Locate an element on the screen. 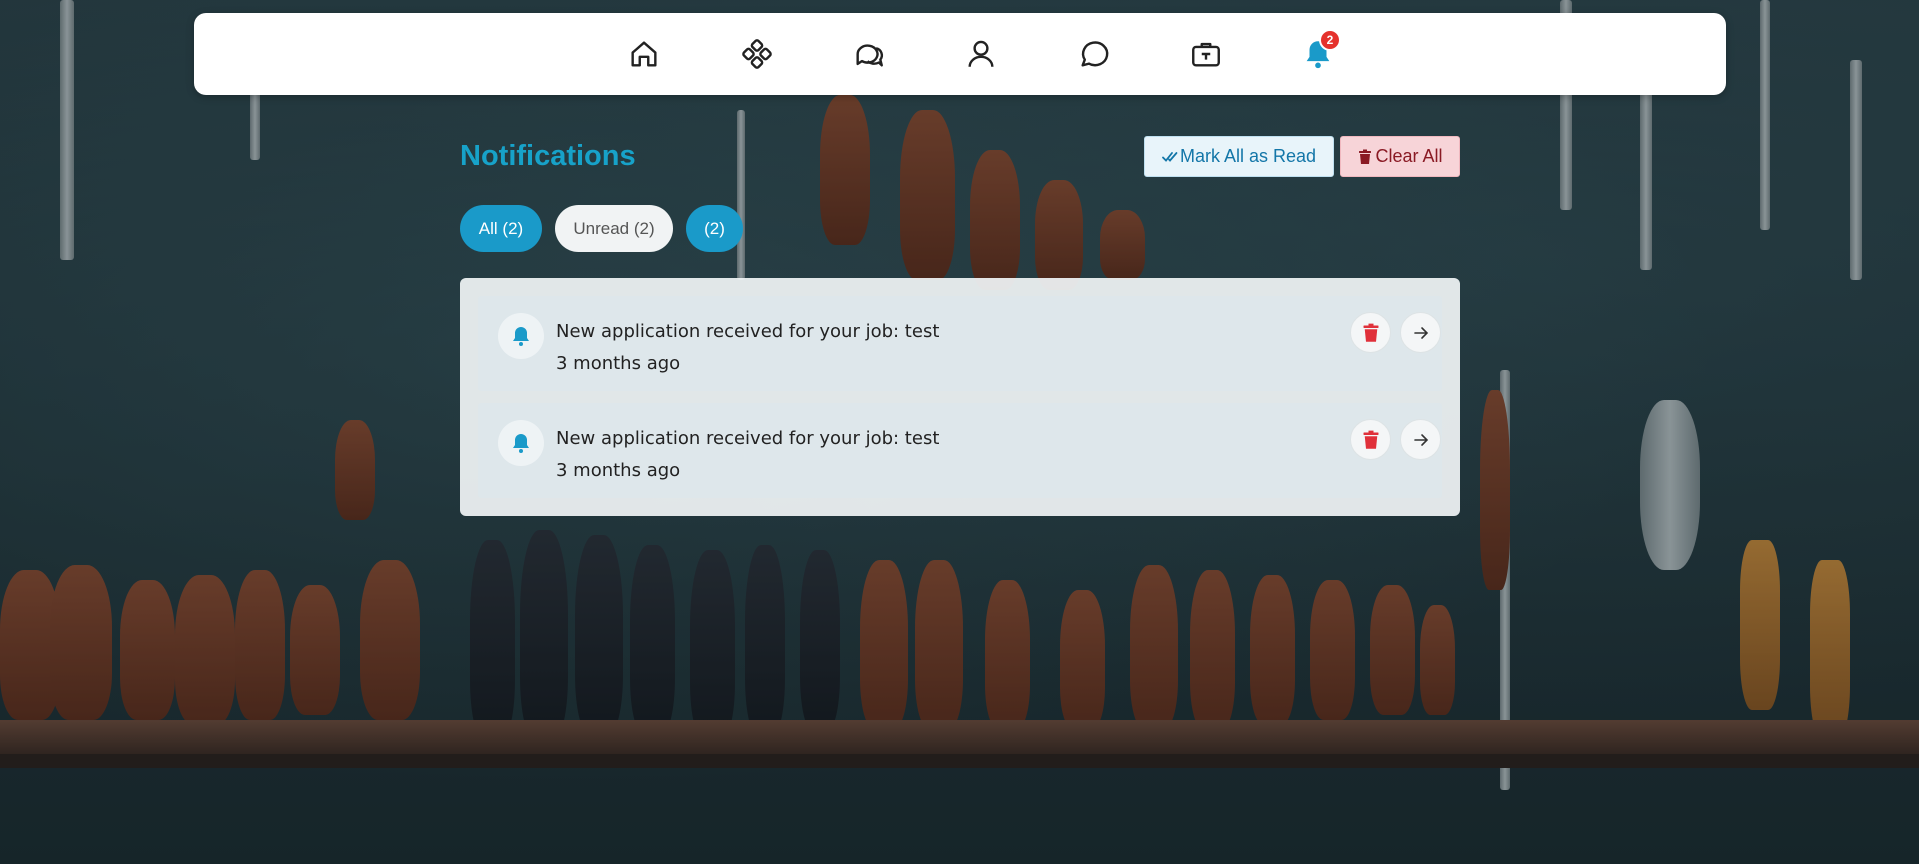 The image size is (1919, 864). top-nav-bar: 2 is located at coordinates (960, 54).